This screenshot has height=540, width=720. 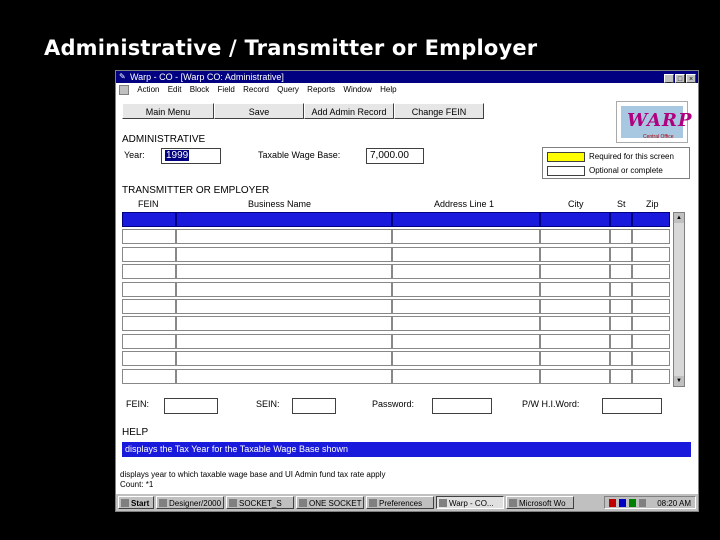 I want to click on start-button: Start, so click(x=136, y=502).